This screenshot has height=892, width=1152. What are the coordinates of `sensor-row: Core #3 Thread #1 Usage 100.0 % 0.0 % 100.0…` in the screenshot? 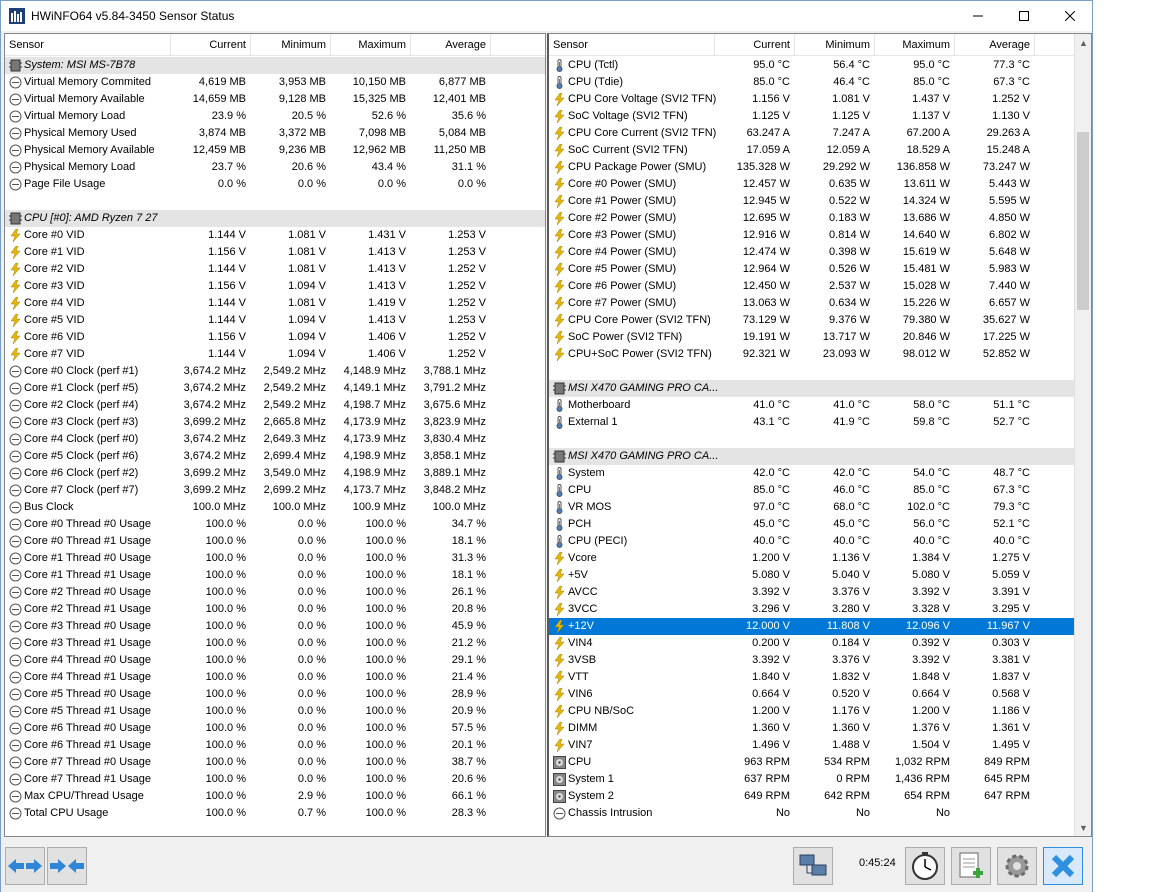 It's located at (275, 643).